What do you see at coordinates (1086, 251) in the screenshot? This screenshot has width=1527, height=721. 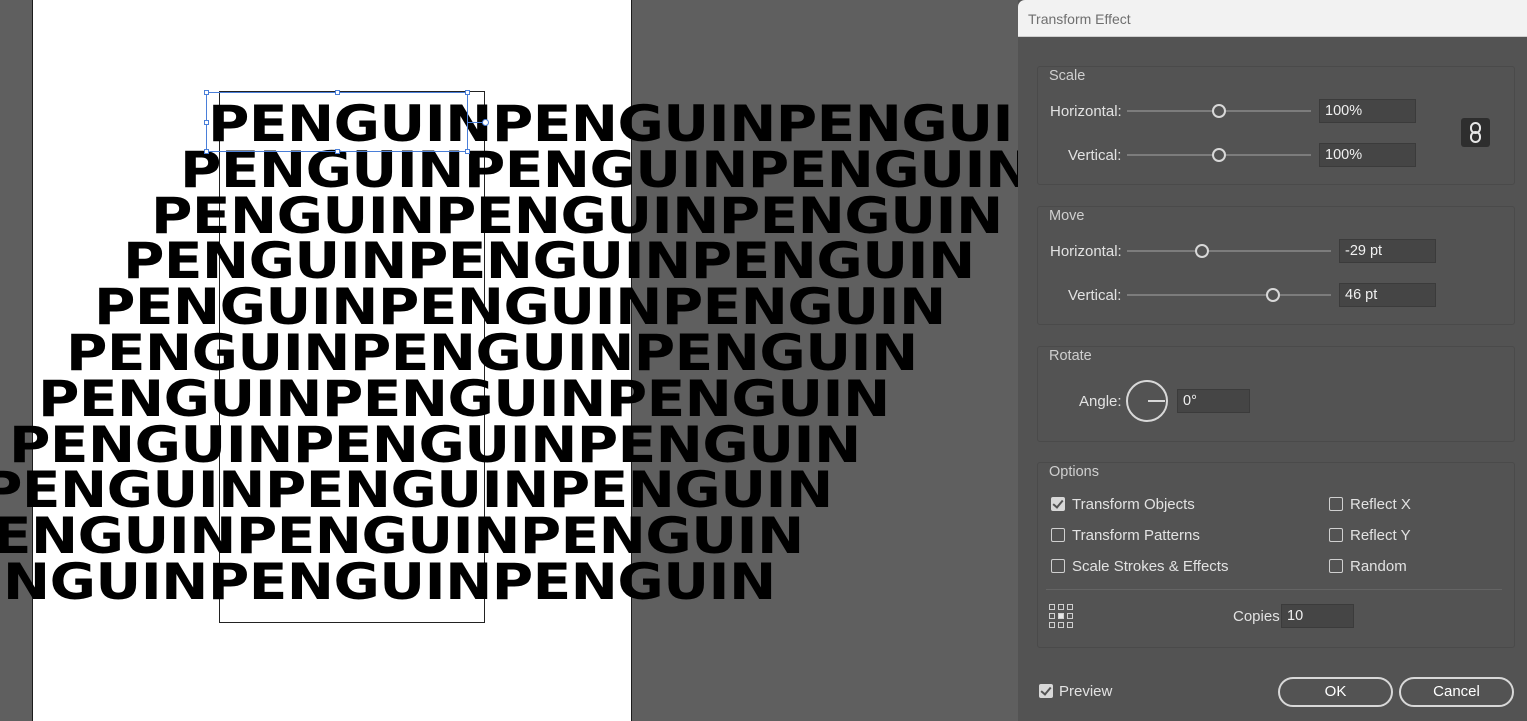 I see `move-horizontal-label: Horizontal:` at bounding box center [1086, 251].